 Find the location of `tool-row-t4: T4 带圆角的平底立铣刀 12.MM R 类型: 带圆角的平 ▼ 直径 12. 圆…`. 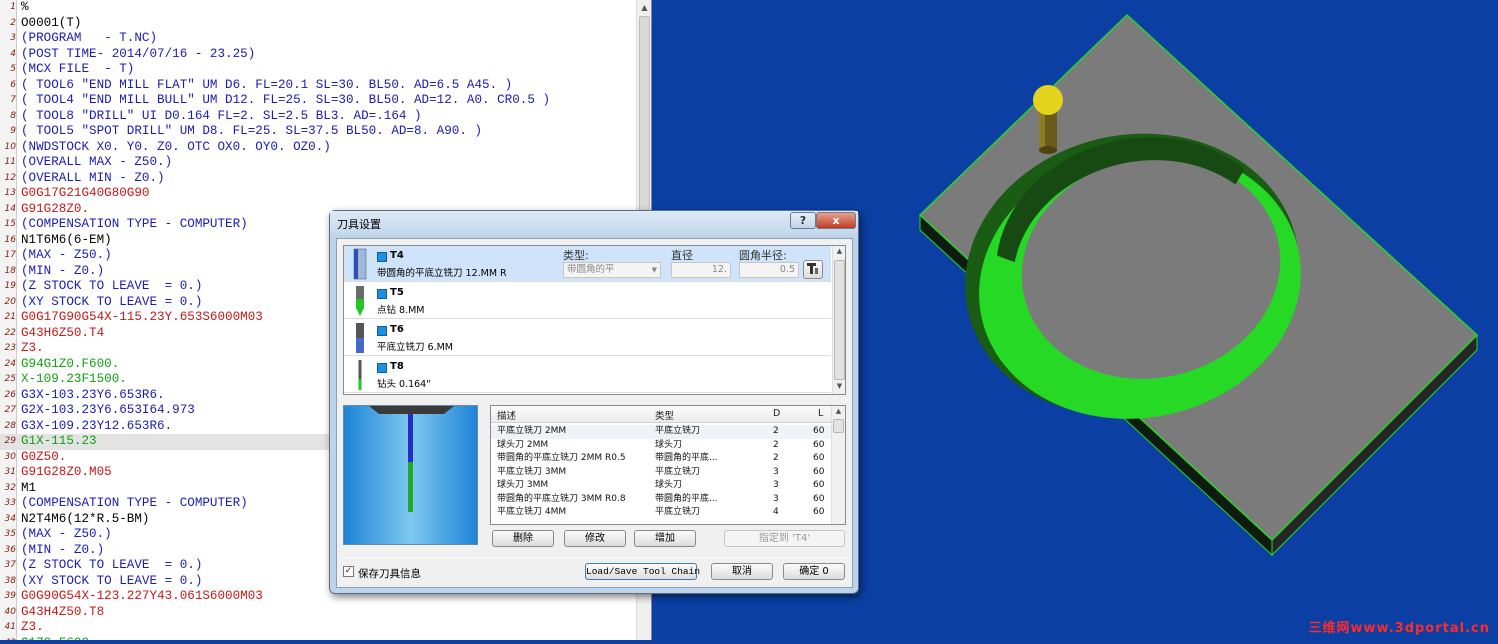

tool-row-t4: T4 带圆角的平底立铣刀 12.MM R 类型: 带圆角的平 ▼ 直径 12. 圆… is located at coordinates (587, 264).